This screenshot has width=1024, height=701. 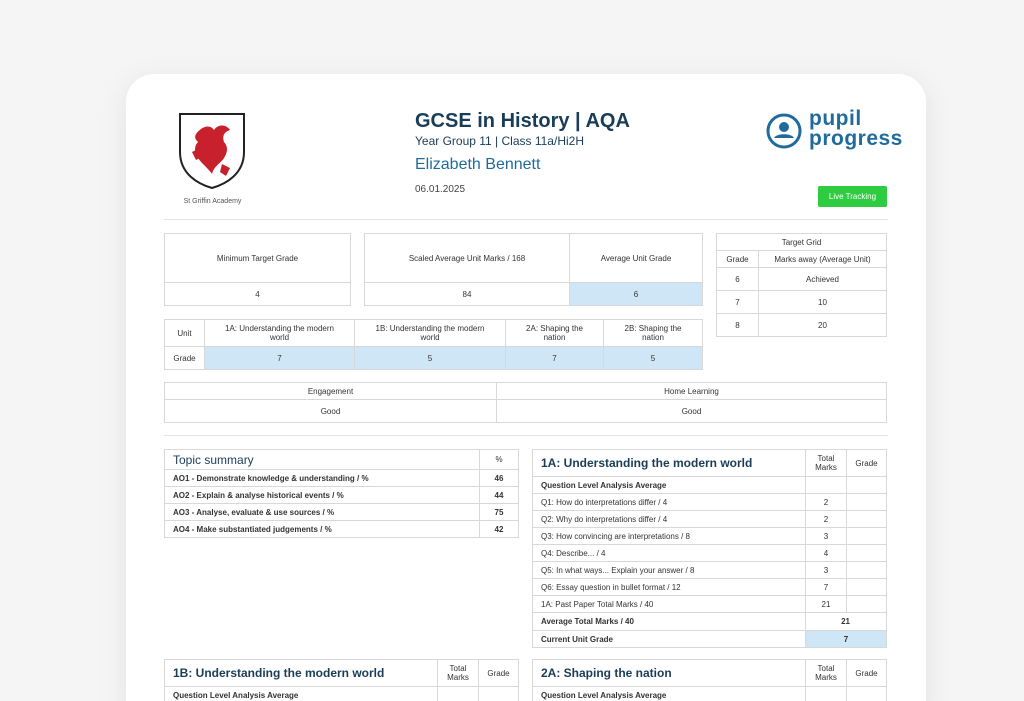 I want to click on griffin-shield-icon, so click(x=212, y=151).